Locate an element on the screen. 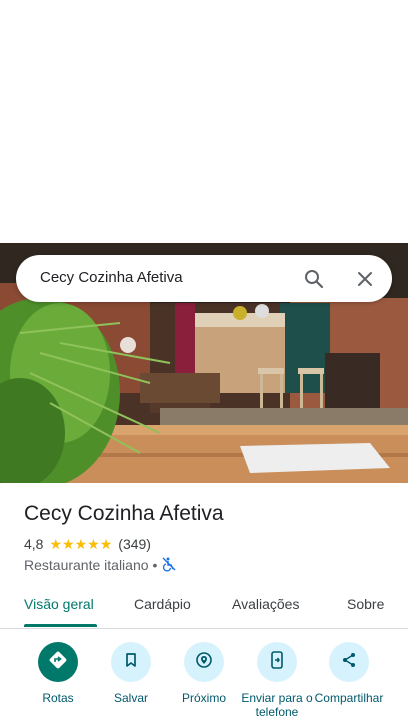 This screenshot has width=408, height=726. place-title: Cecy Cozinha Afetiva is located at coordinates (124, 513).